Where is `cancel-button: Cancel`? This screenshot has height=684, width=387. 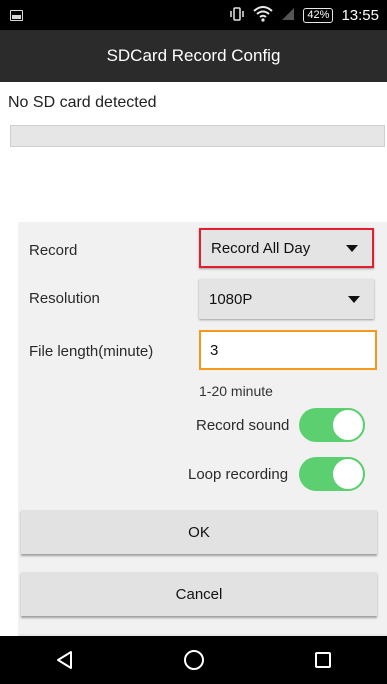 cancel-button: Cancel is located at coordinates (199, 594).